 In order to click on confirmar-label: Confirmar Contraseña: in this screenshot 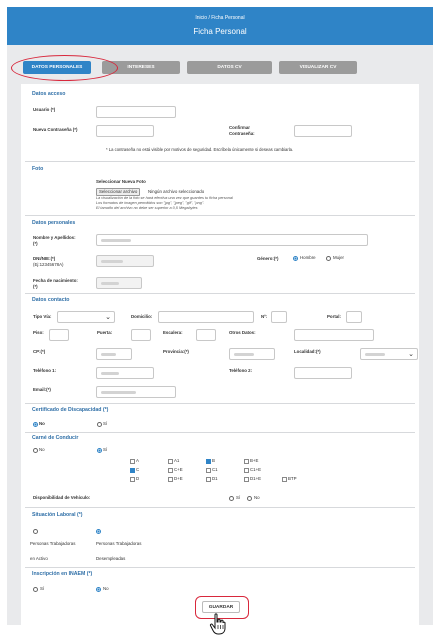, I will do `click(242, 130)`.